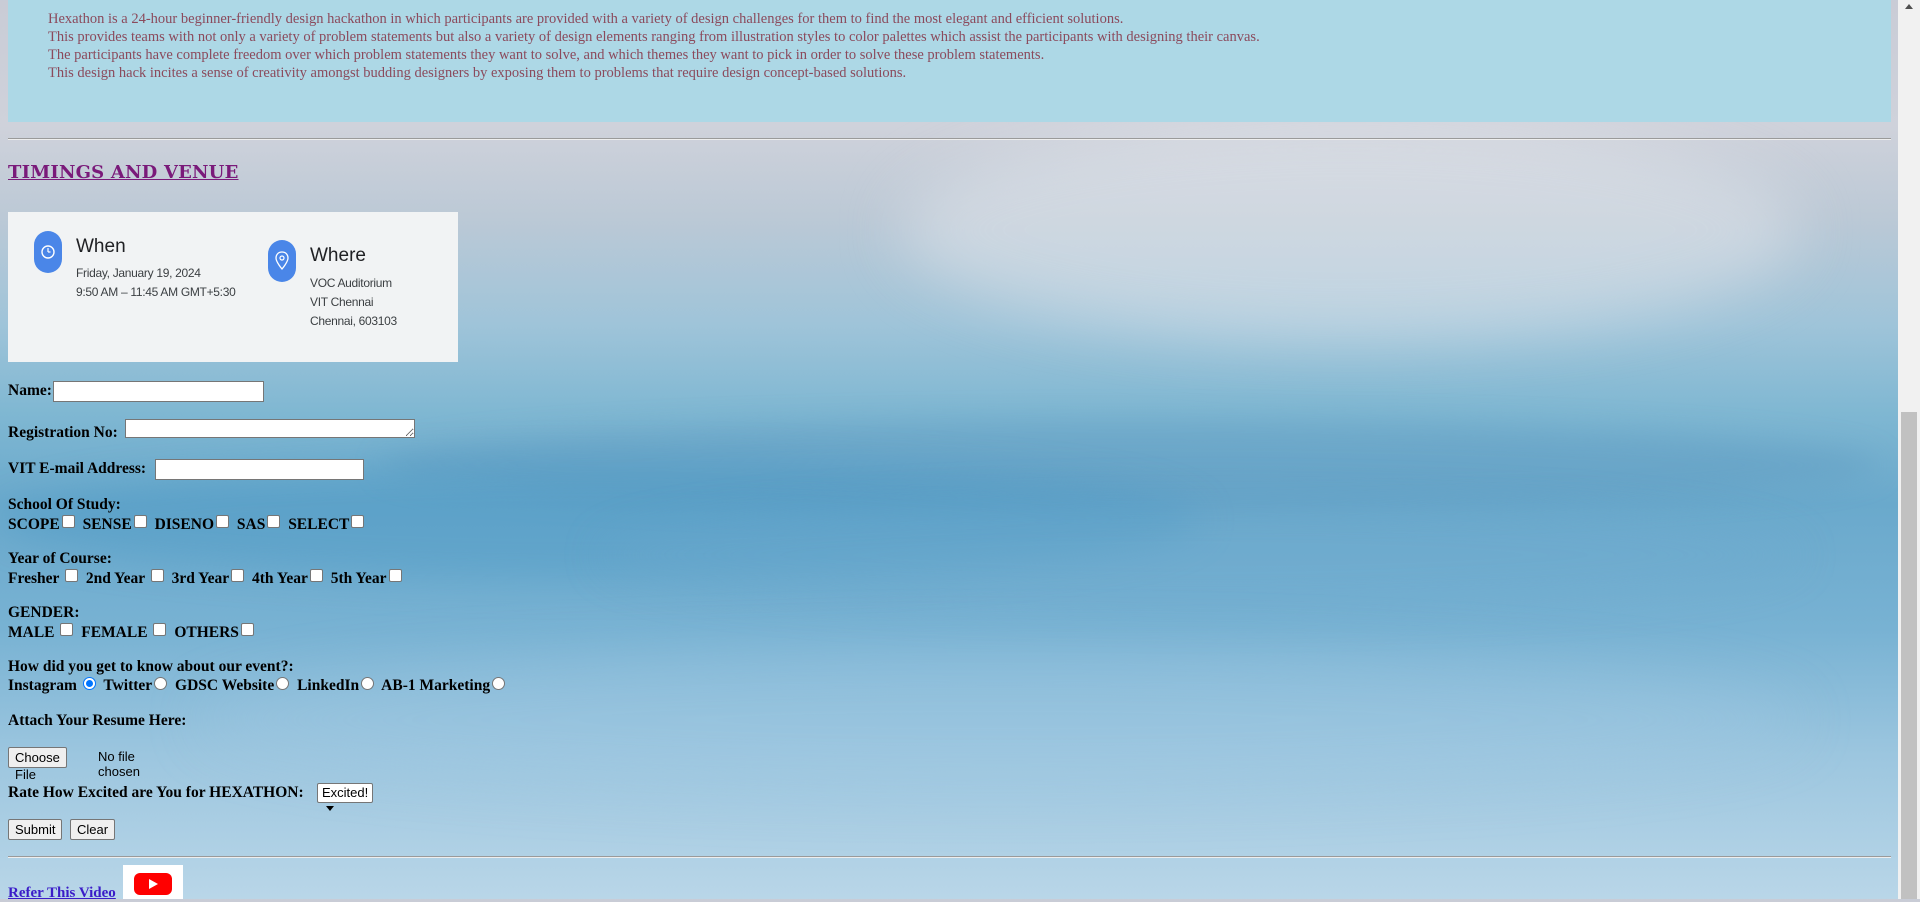 The image size is (1920, 902). I want to click on gender-option-others-label: OTHERS, so click(206, 632).